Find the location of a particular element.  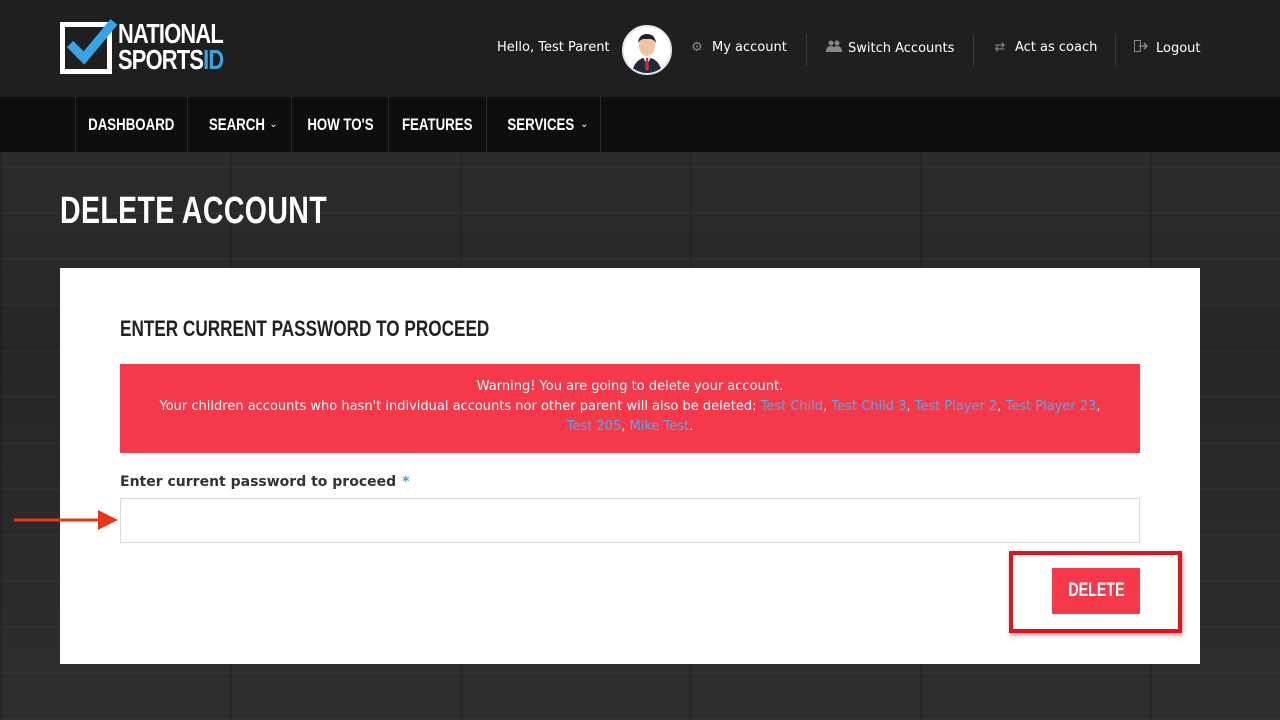

nav-item-services: SERVICES ⌄ is located at coordinates (544, 124).